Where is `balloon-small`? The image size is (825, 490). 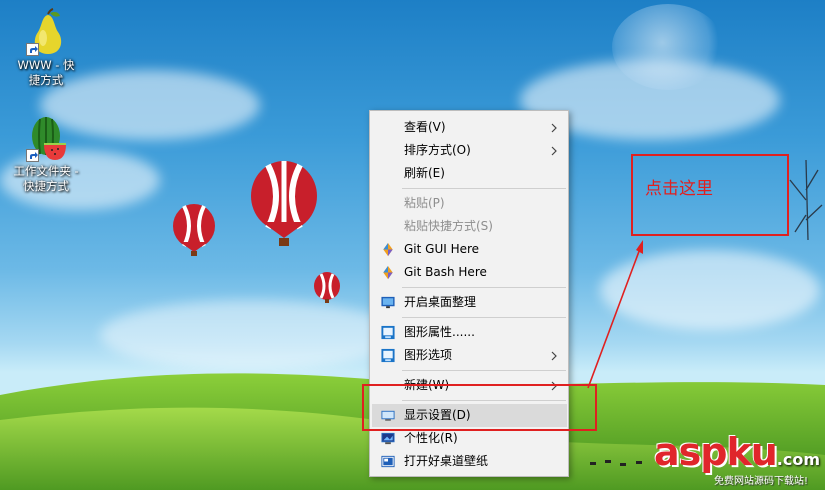 balloon-small is located at coordinates (327, 287).